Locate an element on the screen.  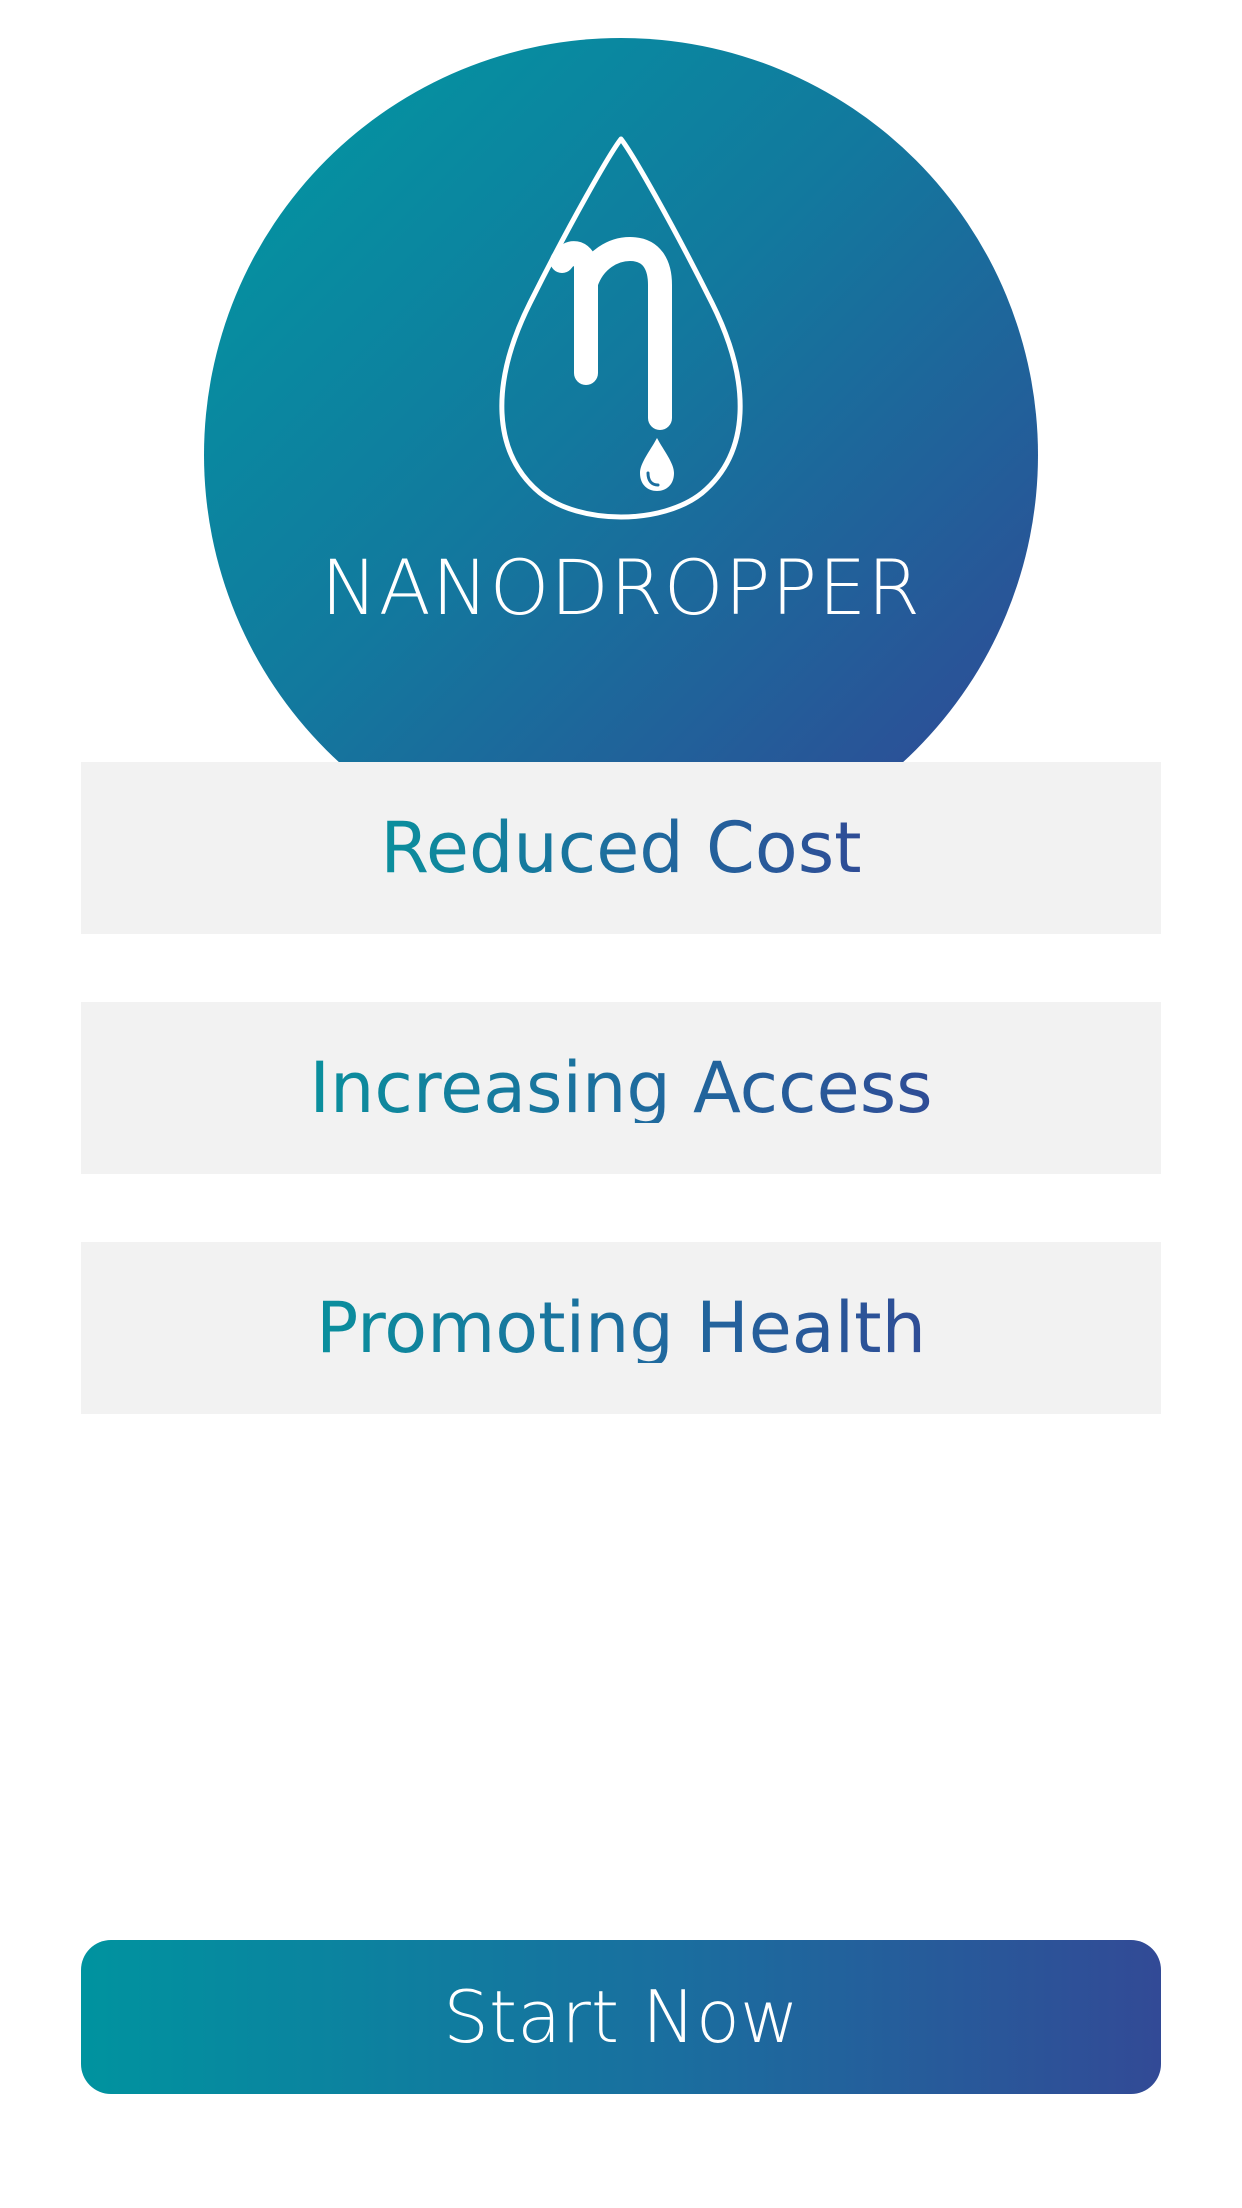
feature-promoting-health: Promoting Health is located at coordinates (621, 1328).